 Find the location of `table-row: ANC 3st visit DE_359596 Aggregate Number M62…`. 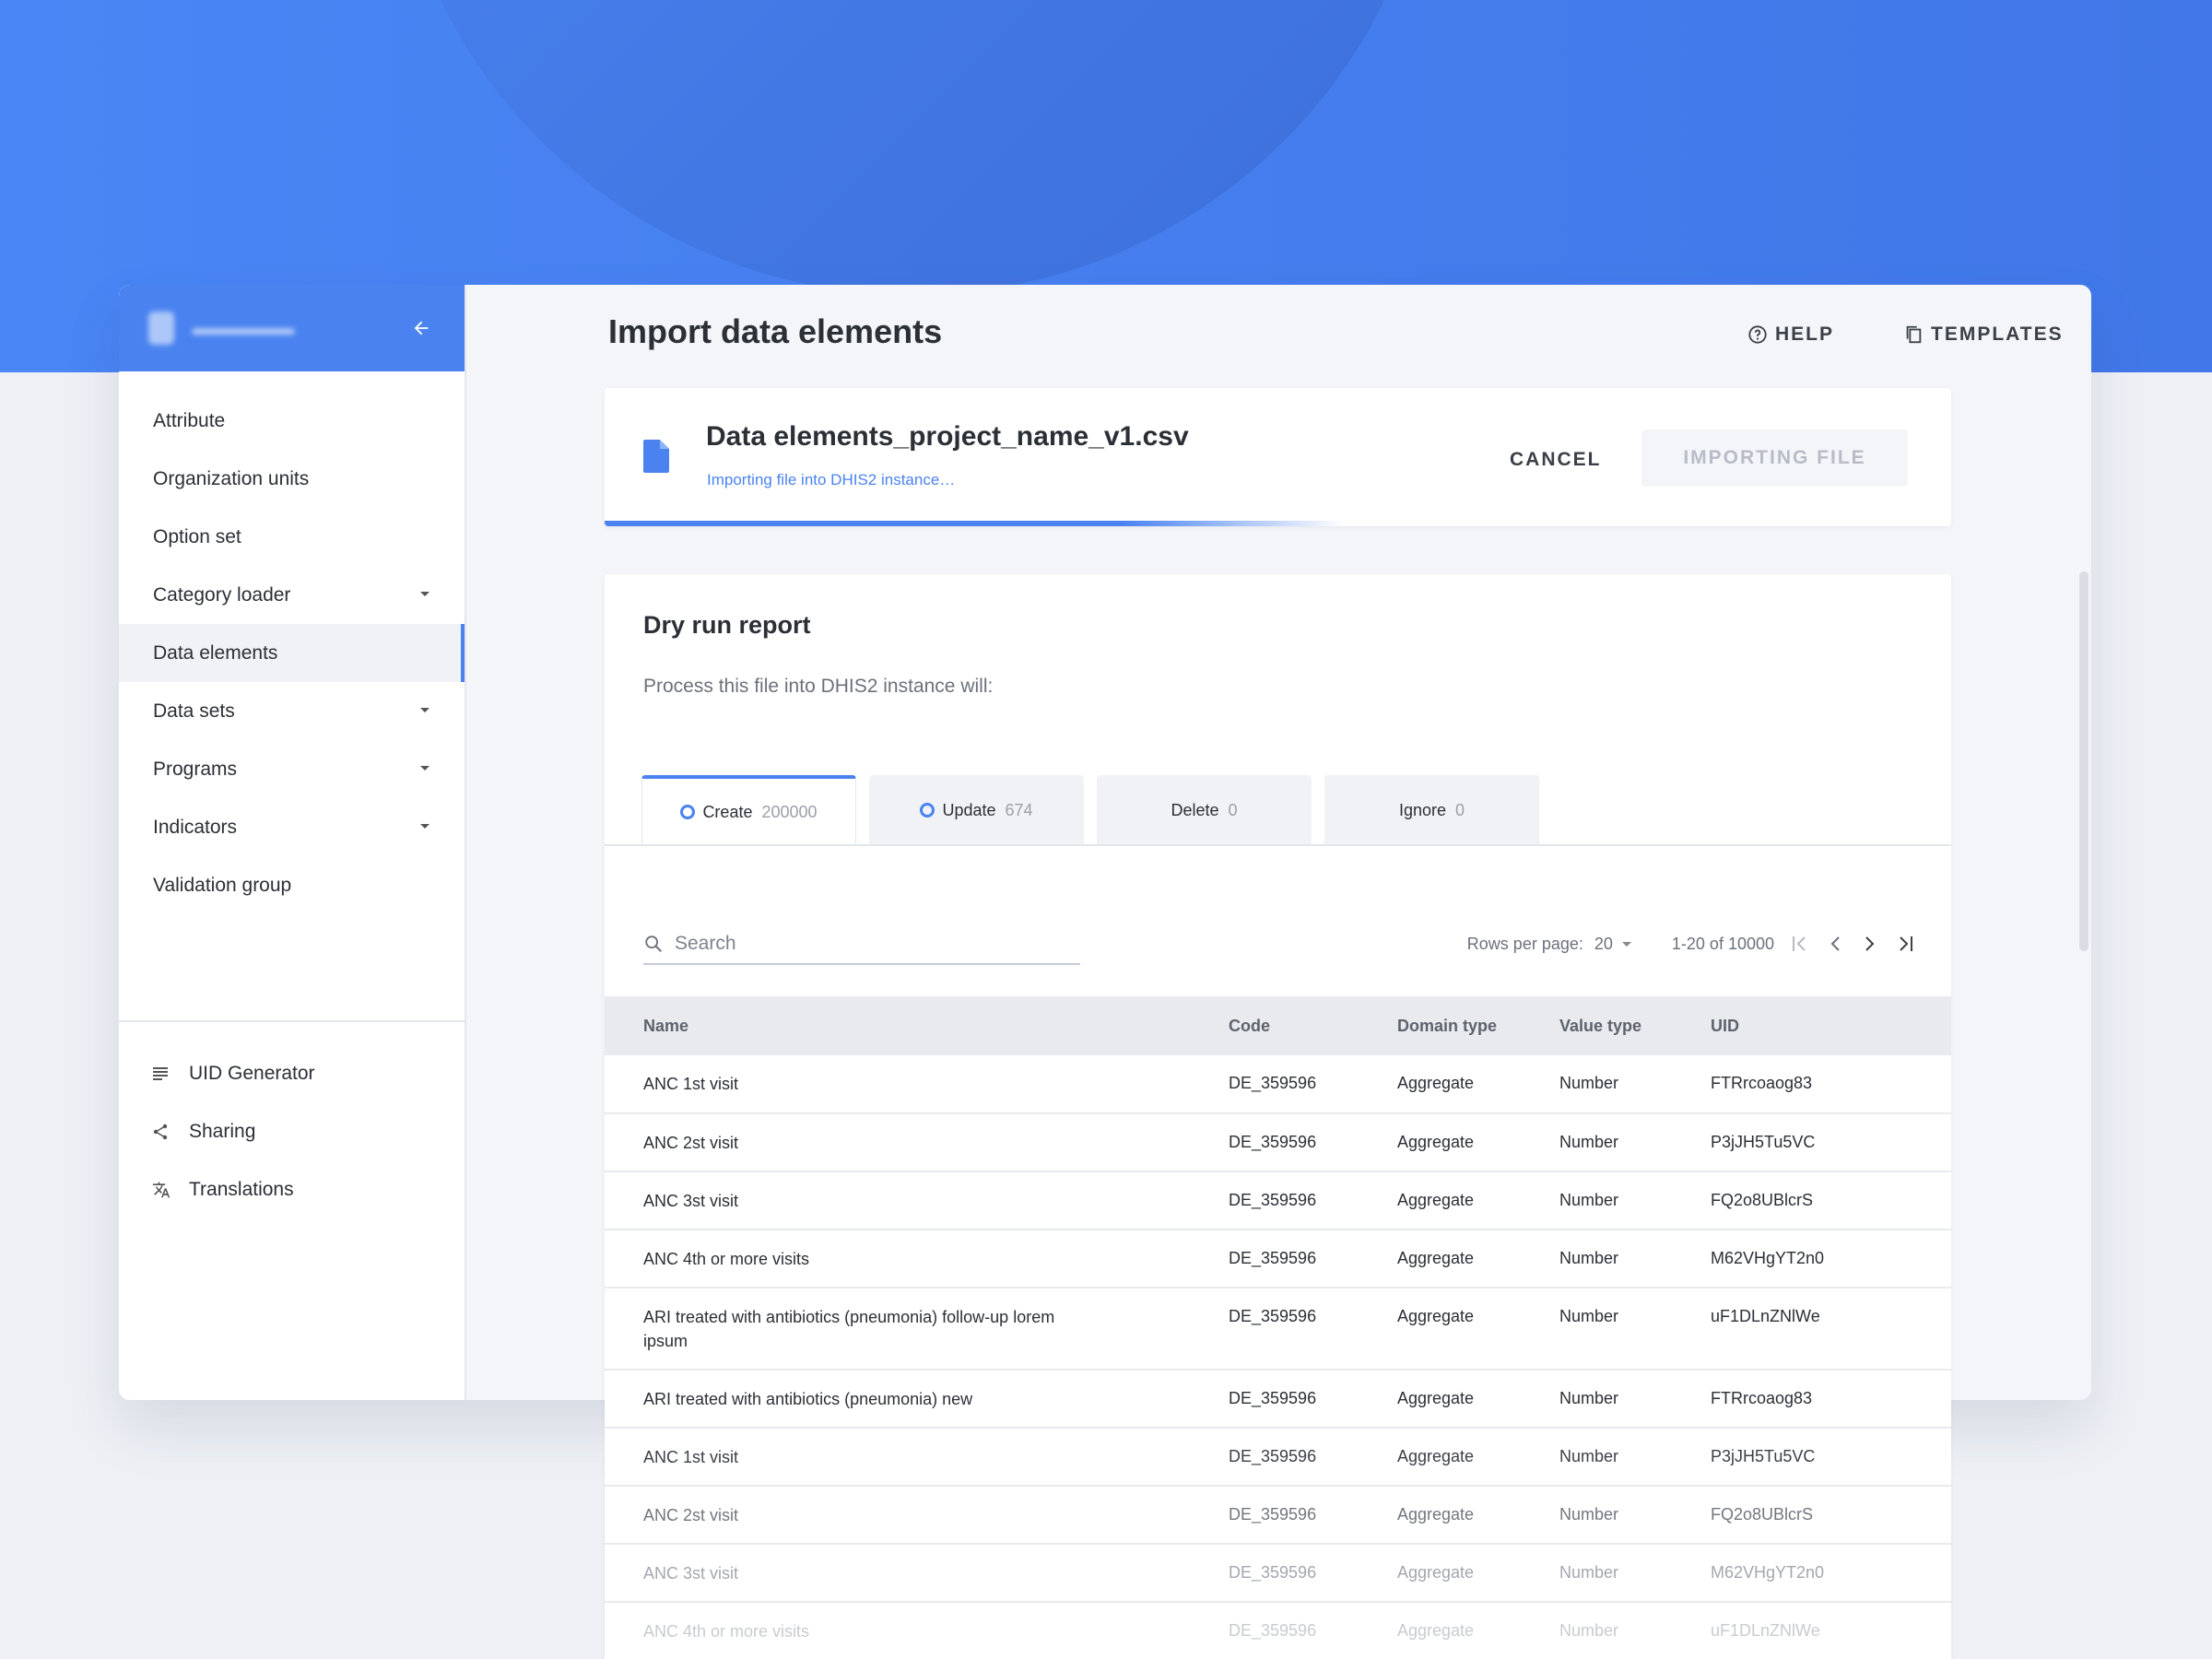

table-row: ANC 3st visit DE_359596 Aggregate Number M62… is located at coordinates (1278, 1573).